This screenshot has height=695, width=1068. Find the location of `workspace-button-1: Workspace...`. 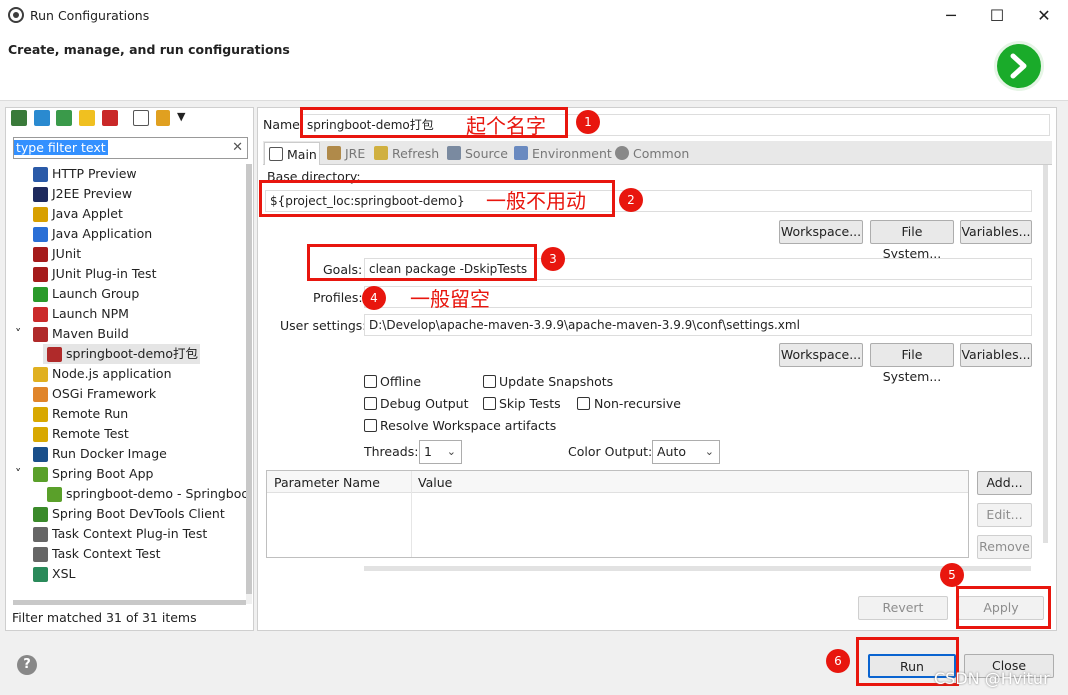

workspace-button-1: Workspace... is located at coordinates (821, 232).